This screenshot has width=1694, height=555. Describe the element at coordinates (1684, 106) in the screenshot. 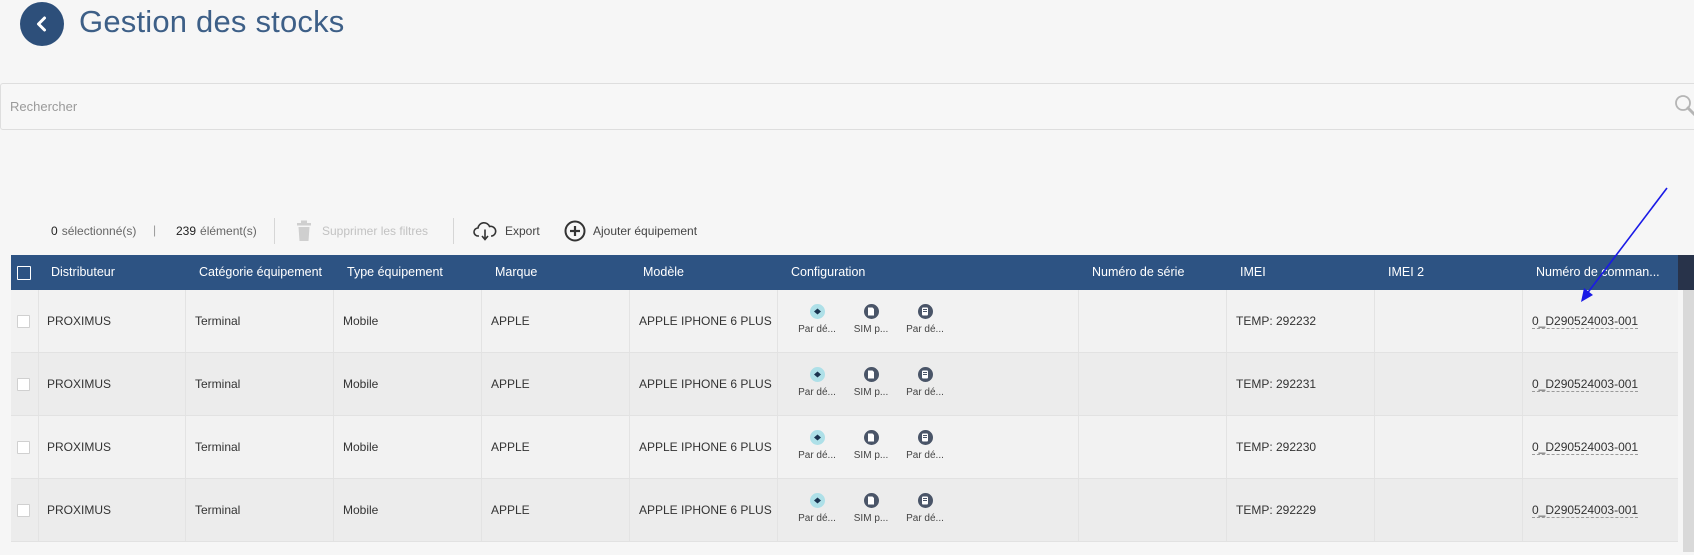

I see `search-icon` at that location.